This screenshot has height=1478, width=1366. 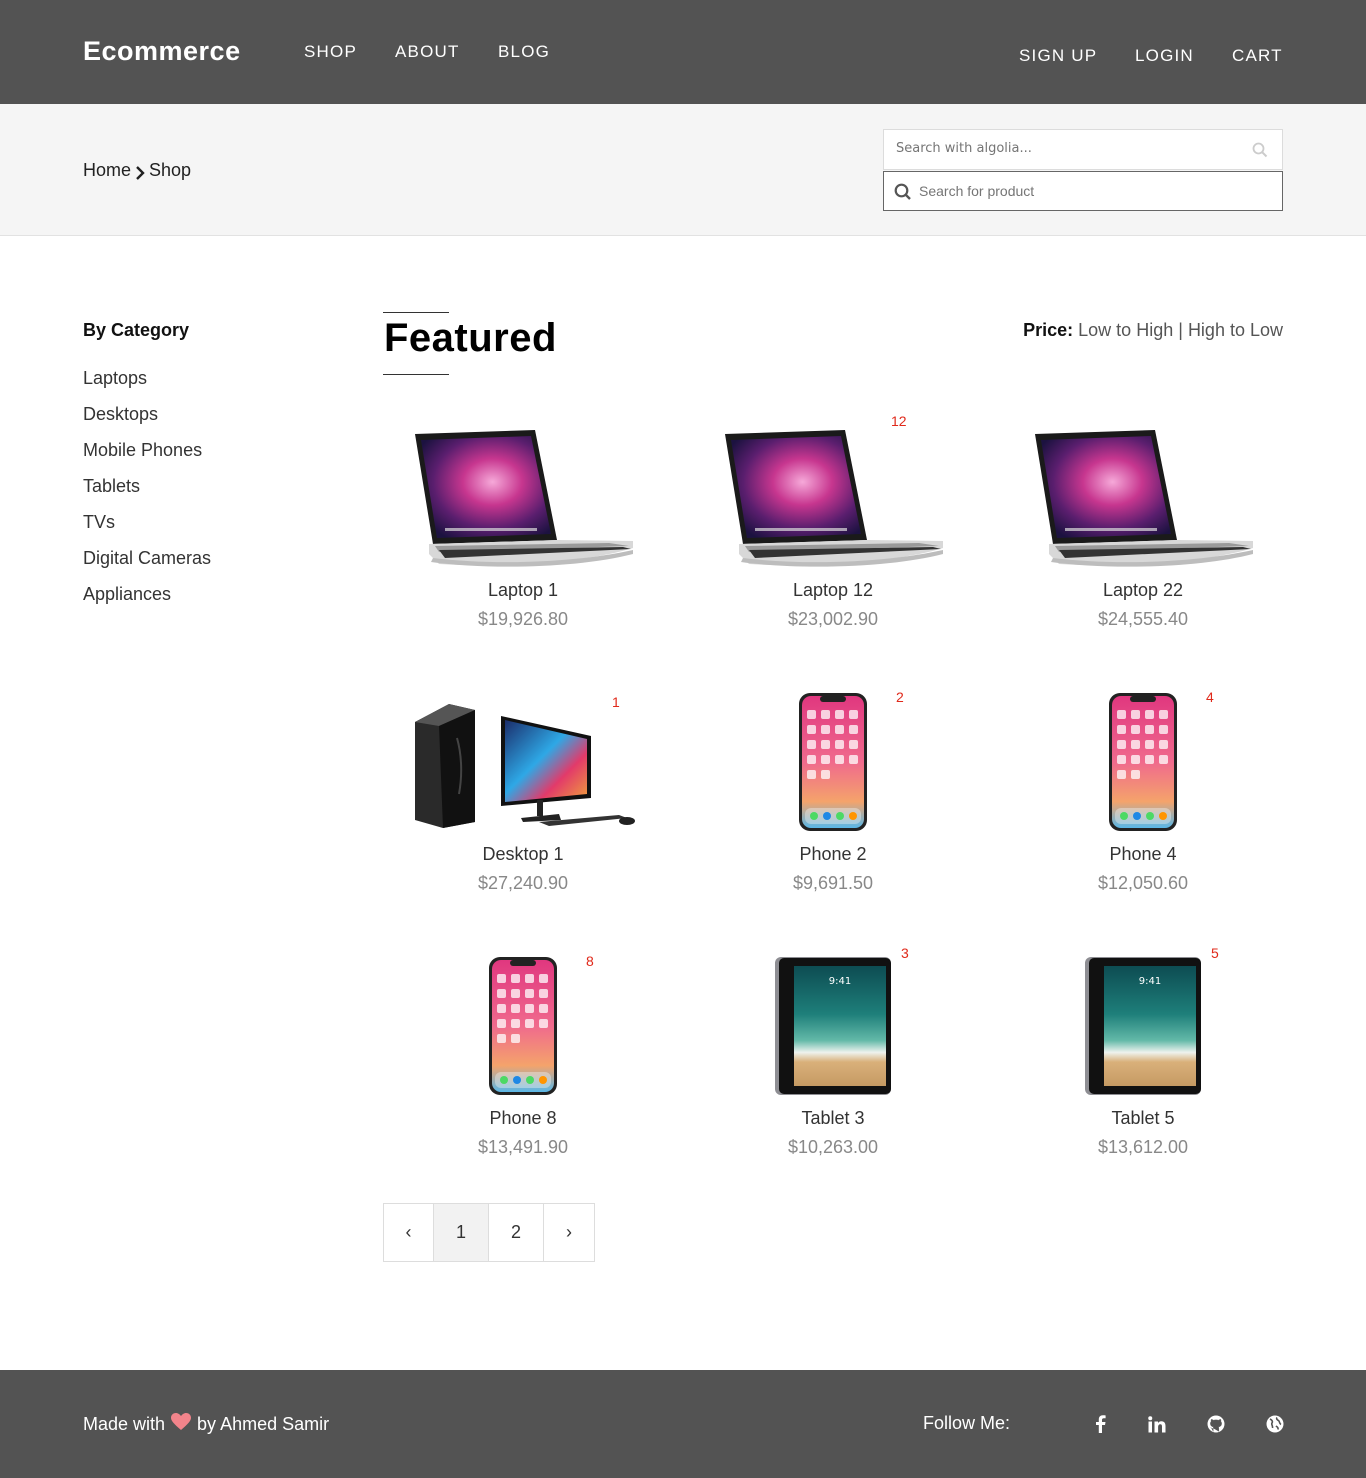 What do you see at coordinates (833, 1118) in the screenshot?
I see `product-name: Tablet 3` at bounding box center [833, 1118].